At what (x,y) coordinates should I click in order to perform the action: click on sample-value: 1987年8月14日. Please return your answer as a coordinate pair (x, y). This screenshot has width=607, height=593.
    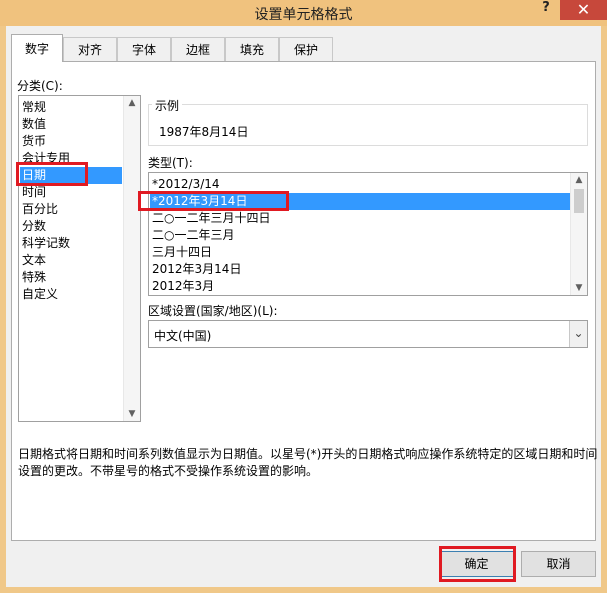
    Looking at the image, I should click on (204, 132).